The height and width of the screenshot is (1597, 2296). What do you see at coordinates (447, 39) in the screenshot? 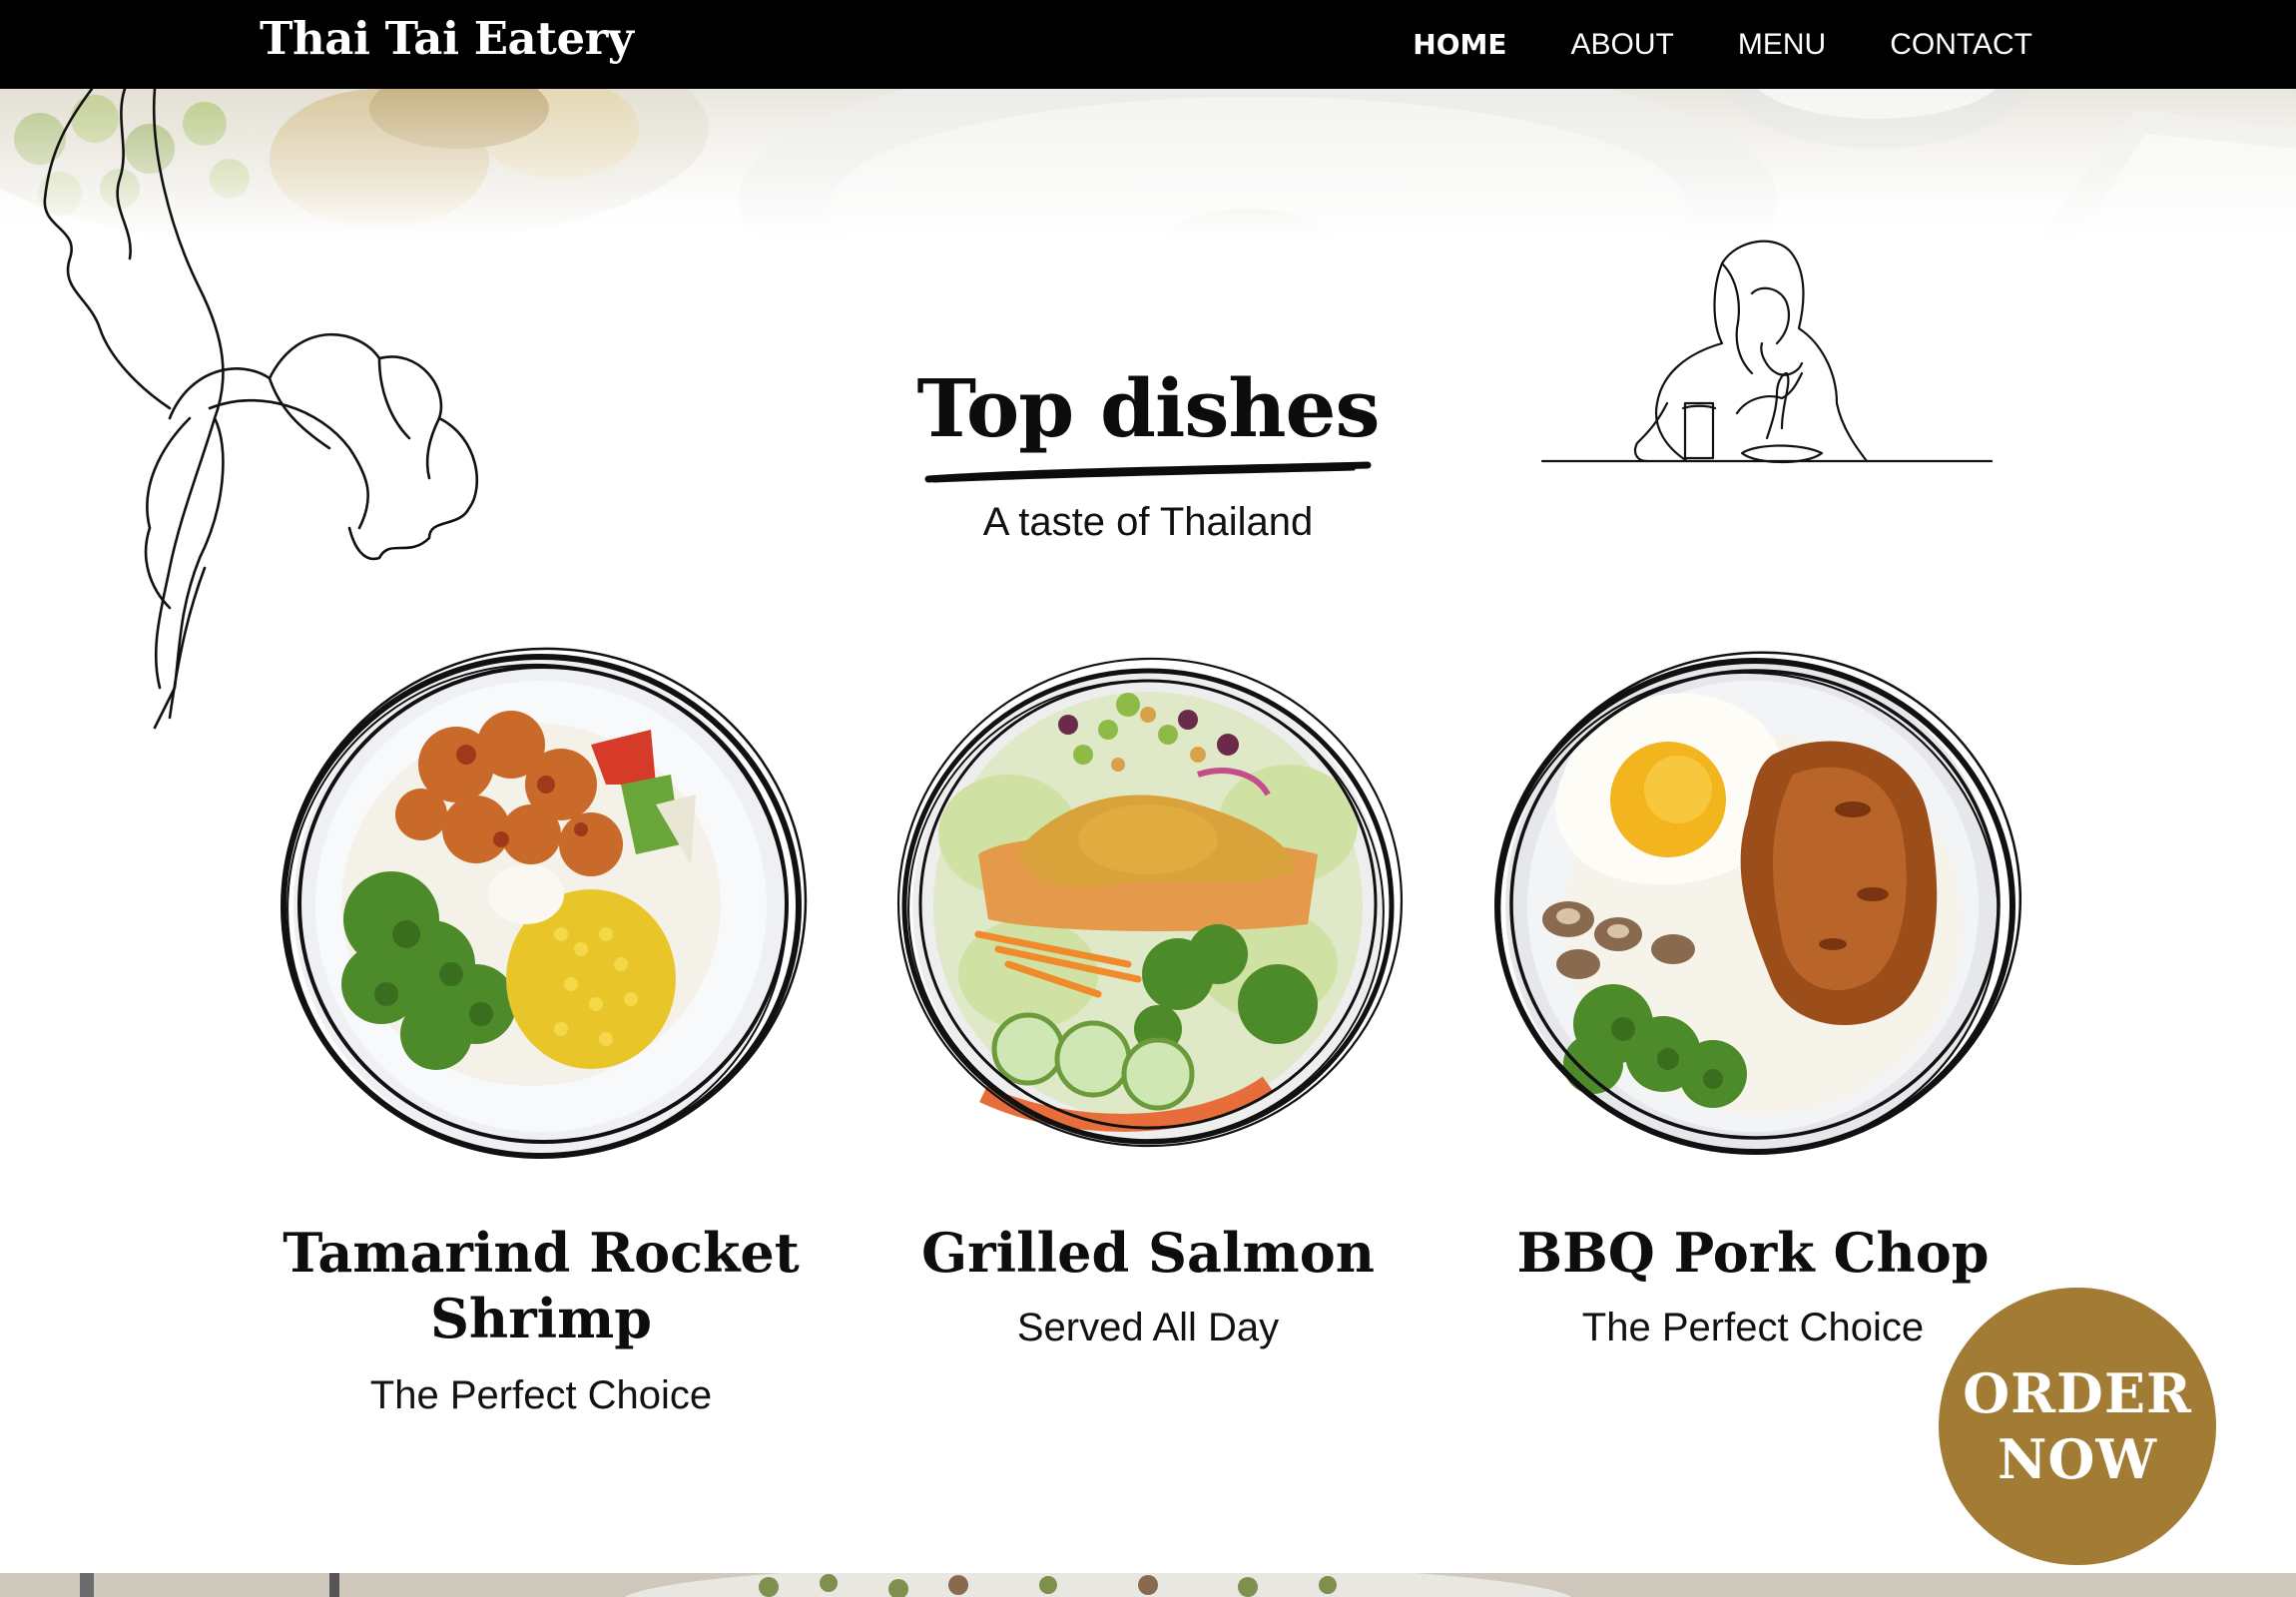
I see `brand-logo-link: Thai Tai Eatery` at bounding box center [447, 39].